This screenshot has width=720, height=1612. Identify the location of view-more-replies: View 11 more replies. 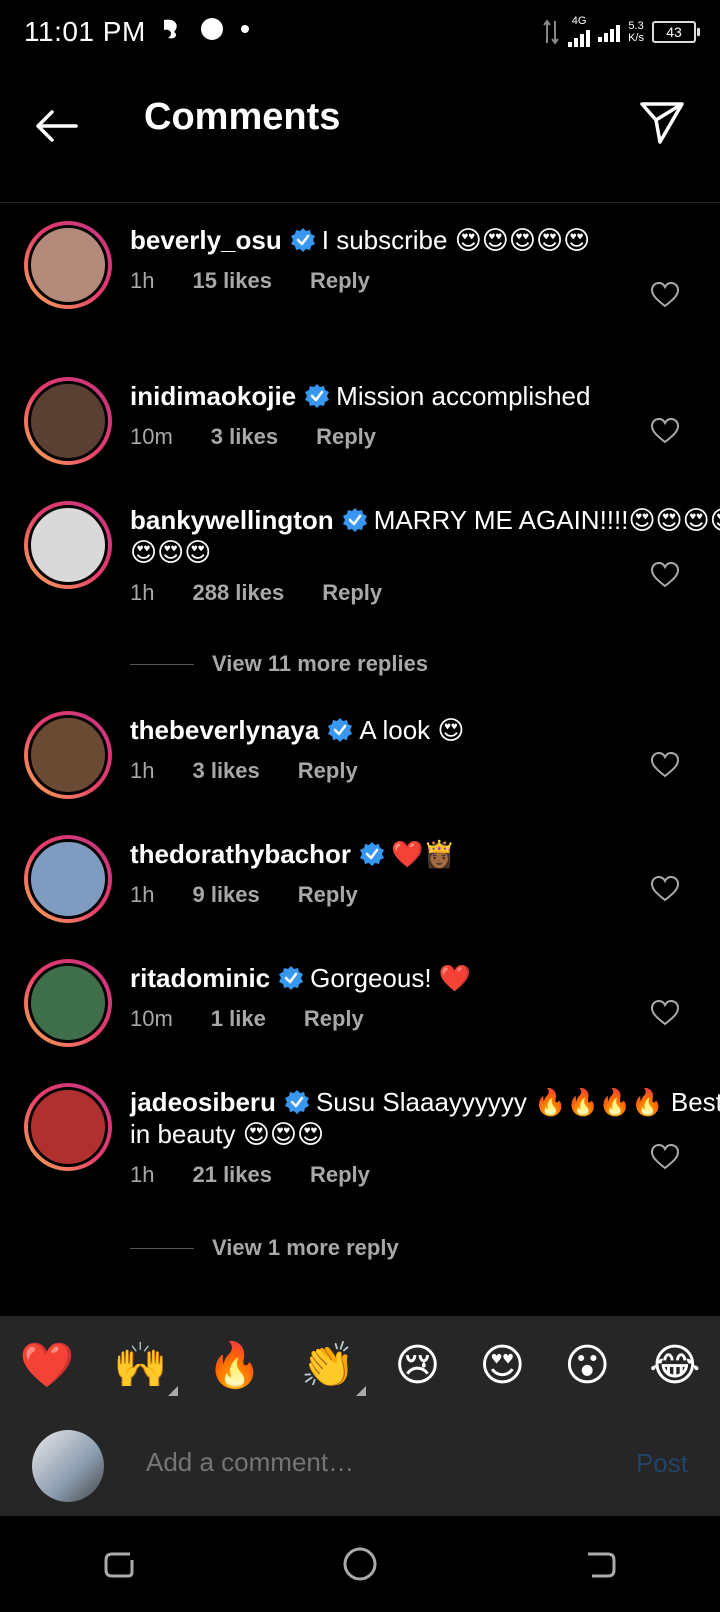
(214, 664).